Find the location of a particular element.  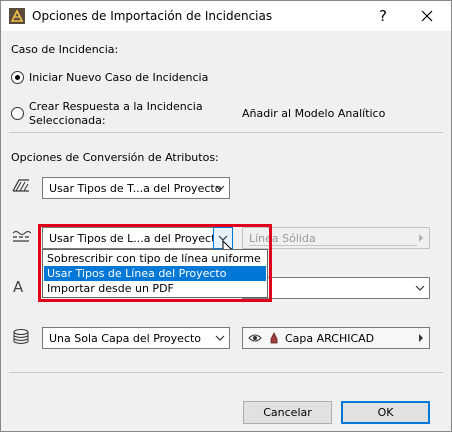

add-to-analytical-model-label: Añadir al Modelo Analítico is located at coordinates (314, 113).